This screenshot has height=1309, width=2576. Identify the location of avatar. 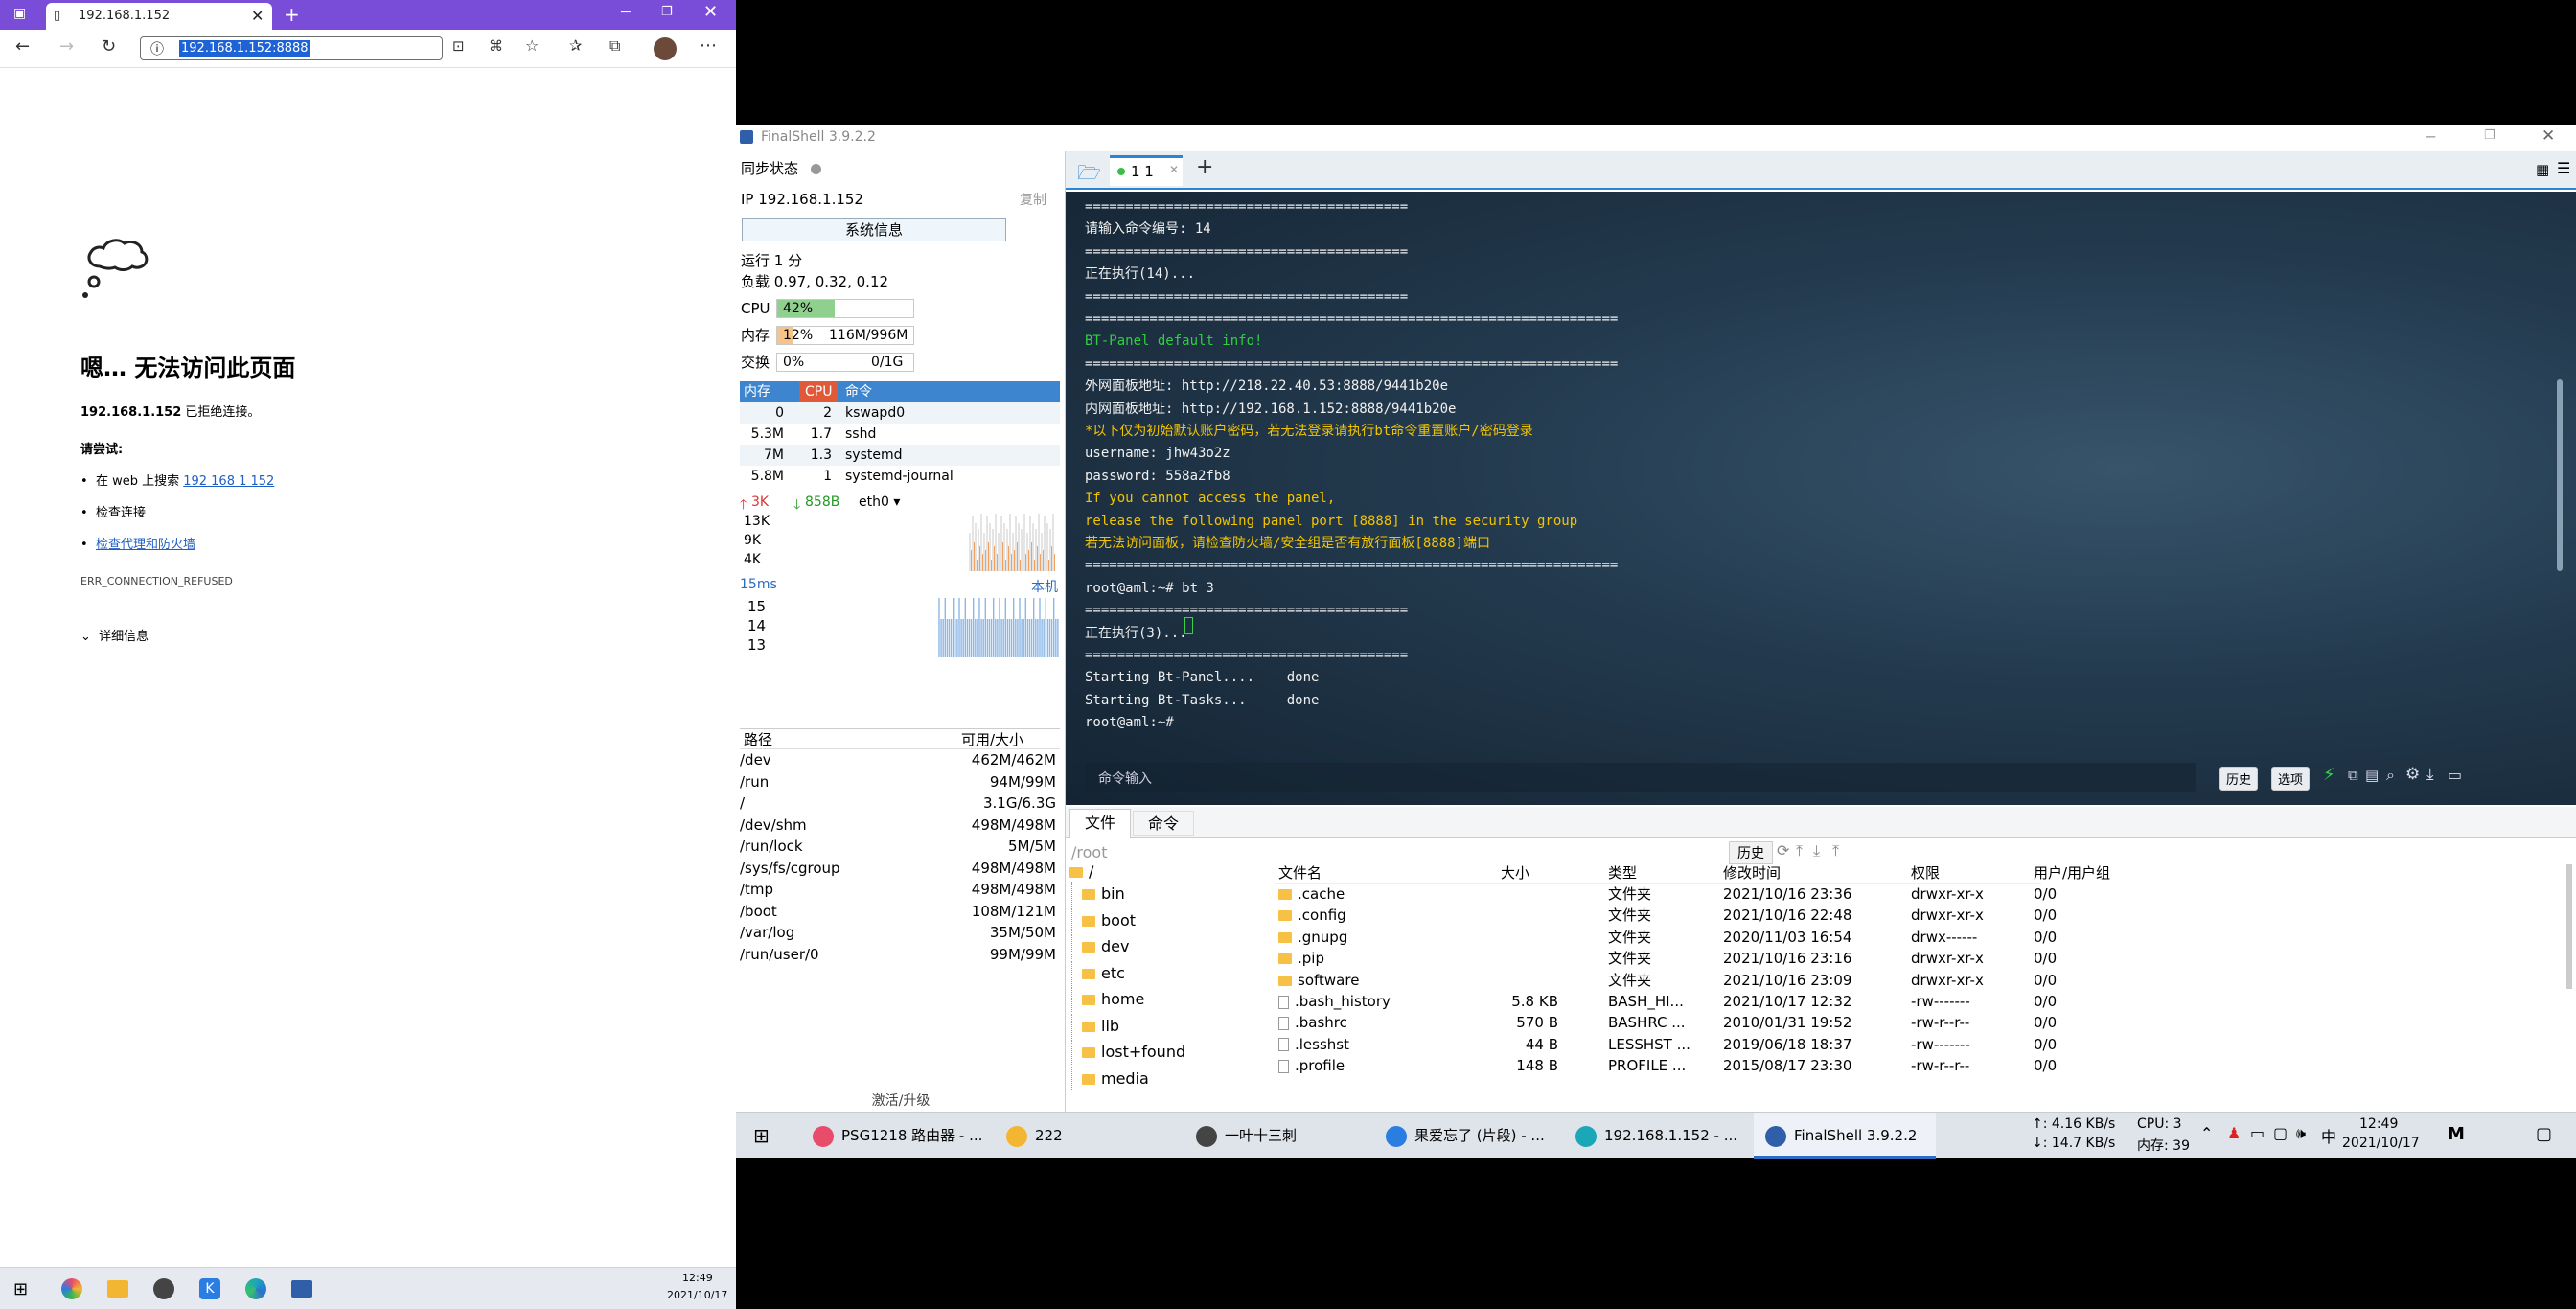
(665, 48).